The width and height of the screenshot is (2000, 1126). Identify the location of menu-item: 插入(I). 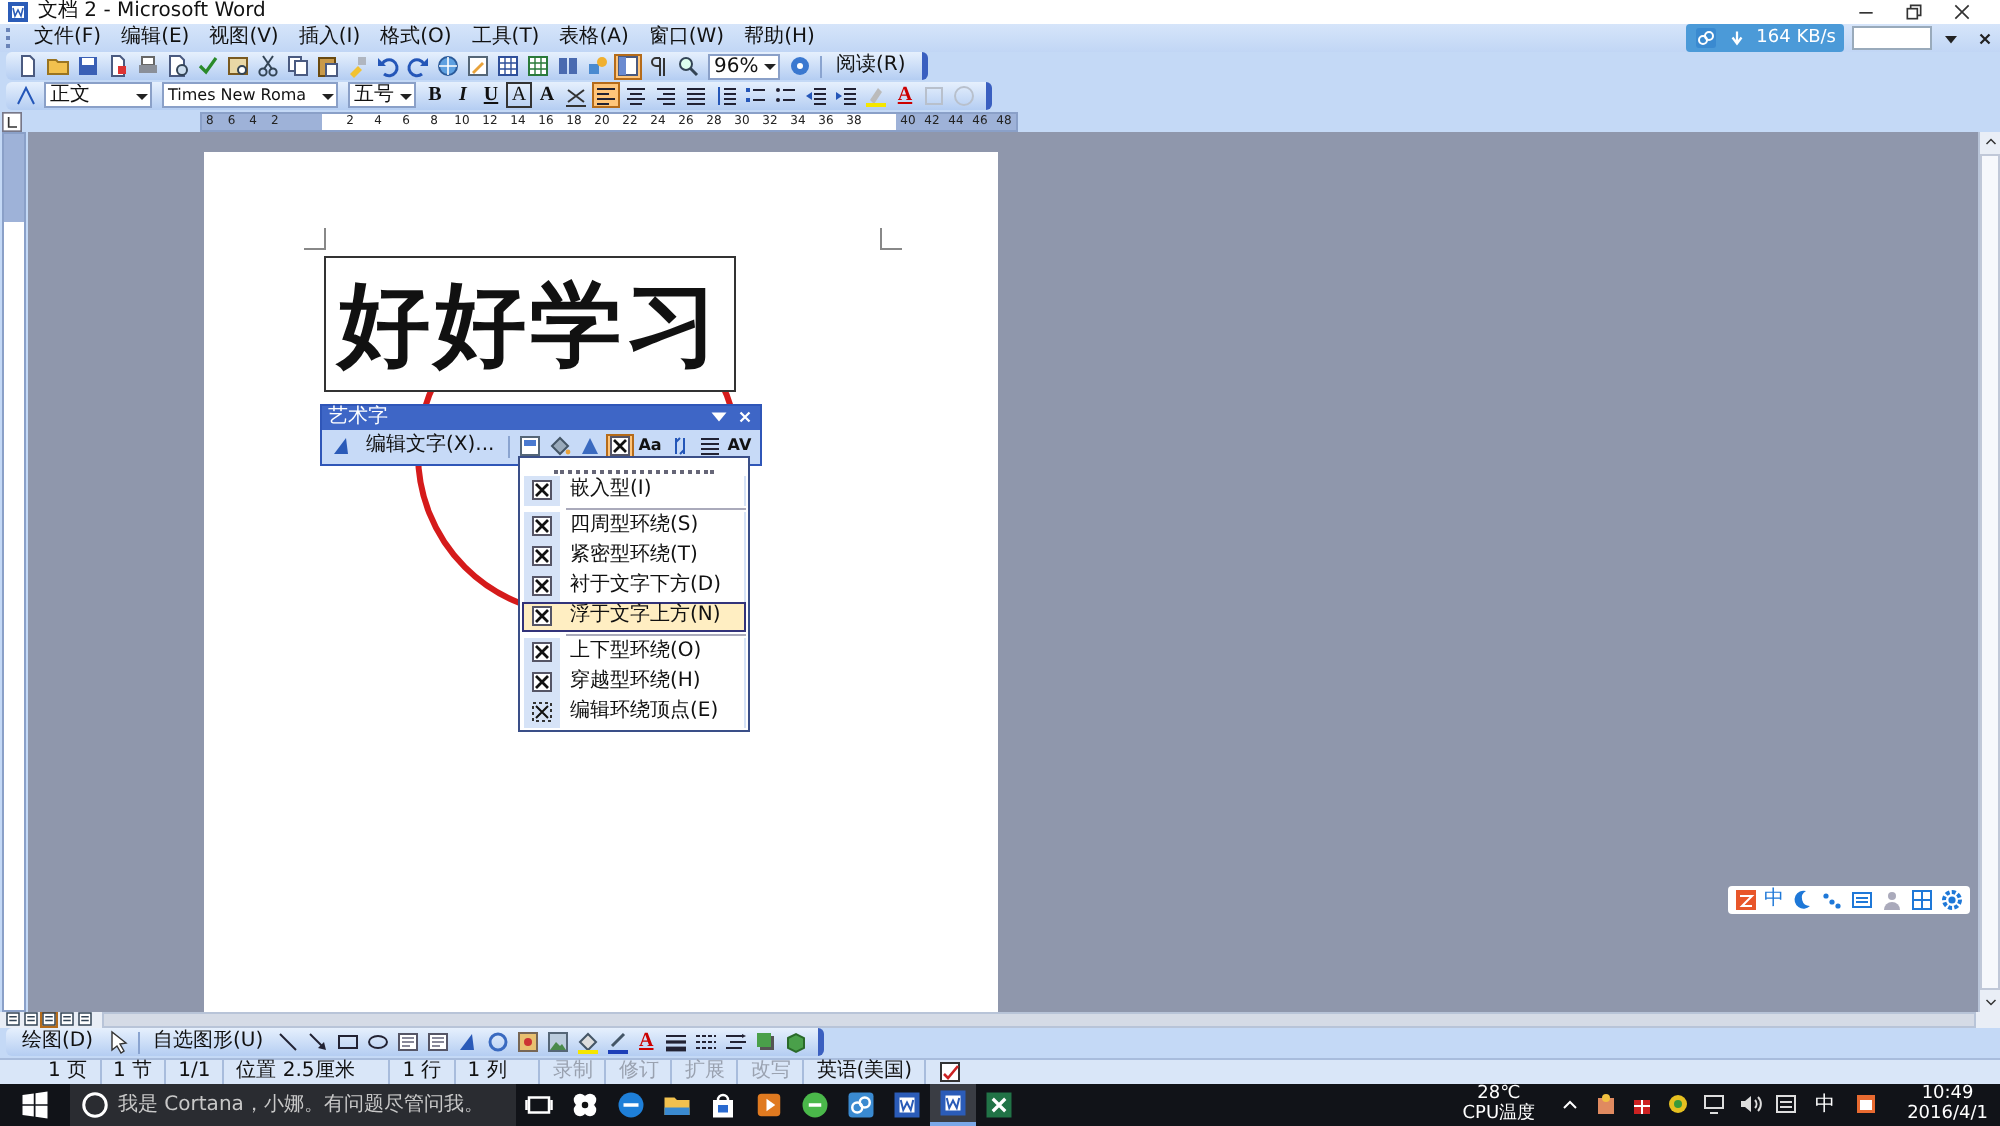
(329, 38).